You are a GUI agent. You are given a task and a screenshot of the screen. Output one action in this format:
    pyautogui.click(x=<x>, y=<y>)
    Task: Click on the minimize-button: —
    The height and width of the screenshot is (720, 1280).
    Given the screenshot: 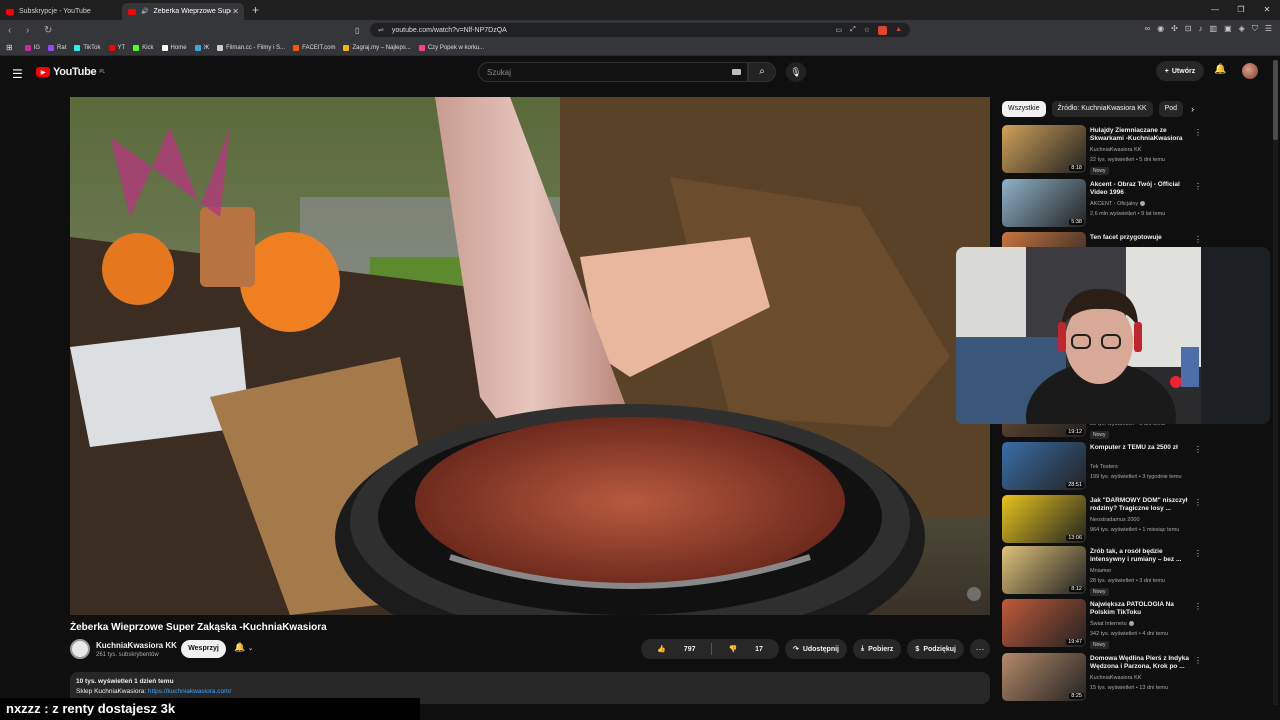 What is the action you would take?
    pyautogui.click(x=1215, y=10)
    